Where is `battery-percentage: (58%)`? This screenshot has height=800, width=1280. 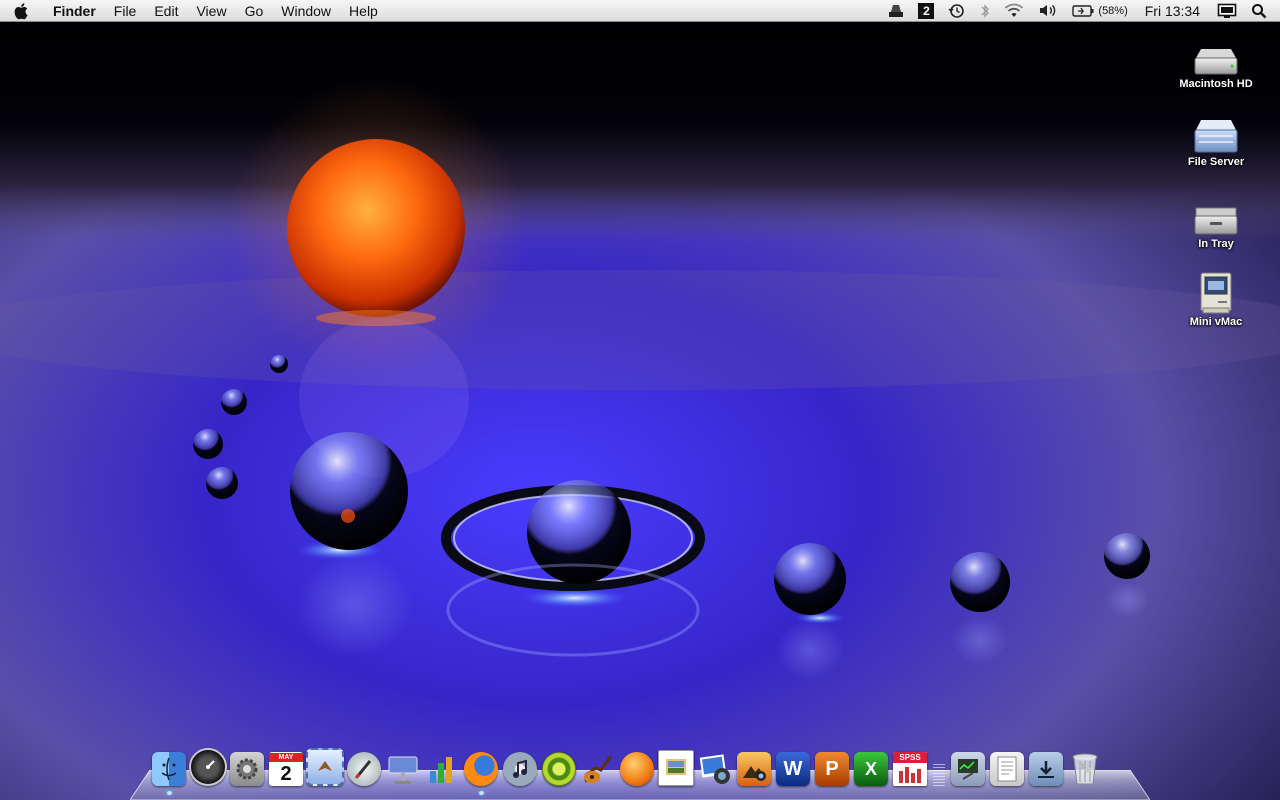 battery-percentage: (58%) is located at coordinates (1113, 10).